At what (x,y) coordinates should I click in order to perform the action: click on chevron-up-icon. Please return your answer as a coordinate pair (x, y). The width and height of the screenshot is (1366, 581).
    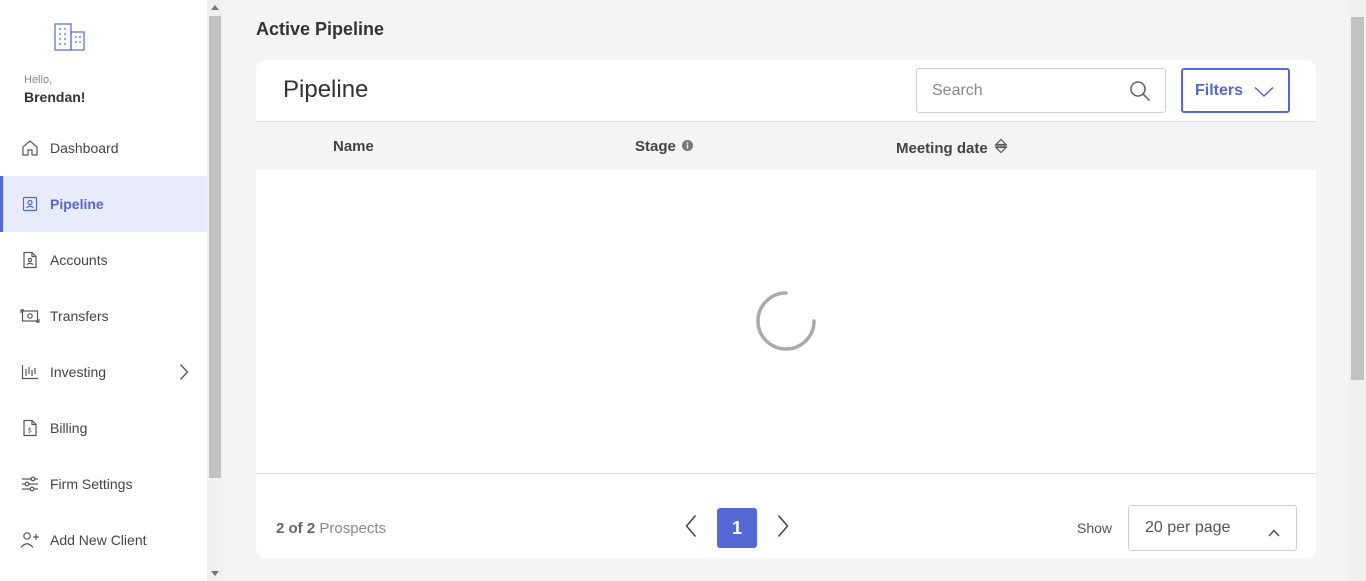
    Looking at the image, I should click on (1274, 533).